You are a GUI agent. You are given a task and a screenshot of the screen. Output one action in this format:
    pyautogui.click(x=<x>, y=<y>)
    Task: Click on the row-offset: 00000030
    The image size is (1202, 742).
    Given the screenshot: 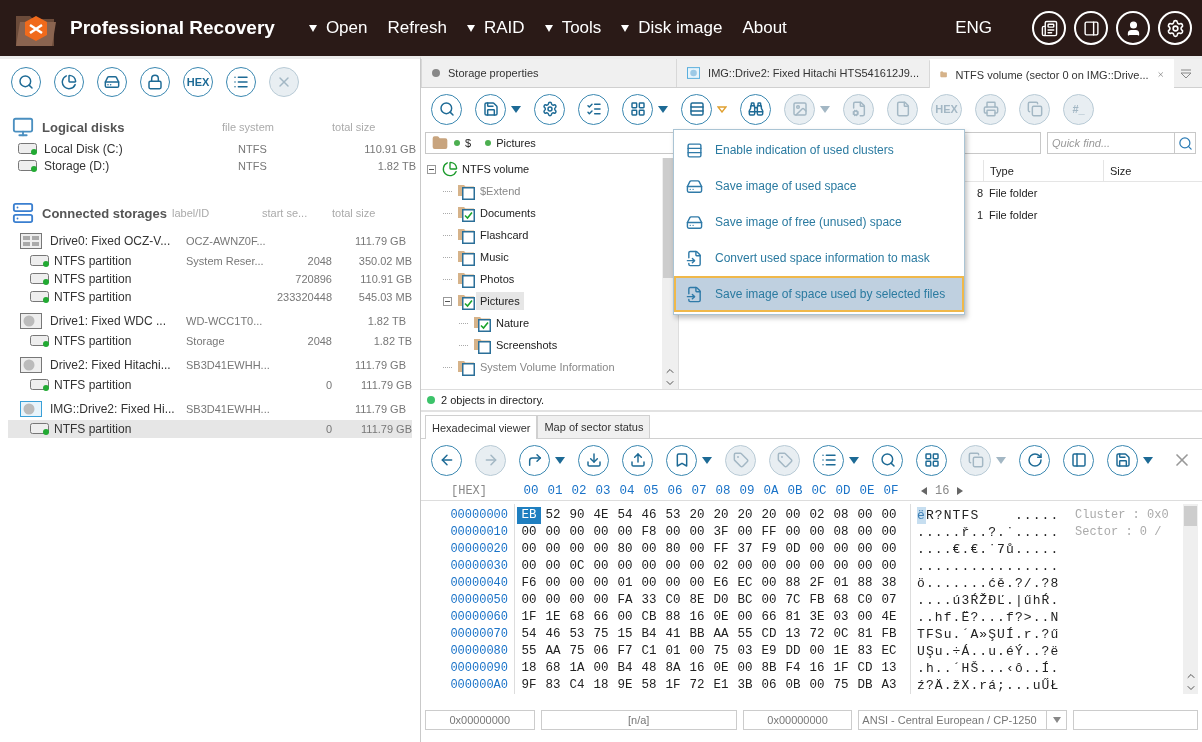 What is the action you would take?
    pyautogui.click(x=479, y=566)
    